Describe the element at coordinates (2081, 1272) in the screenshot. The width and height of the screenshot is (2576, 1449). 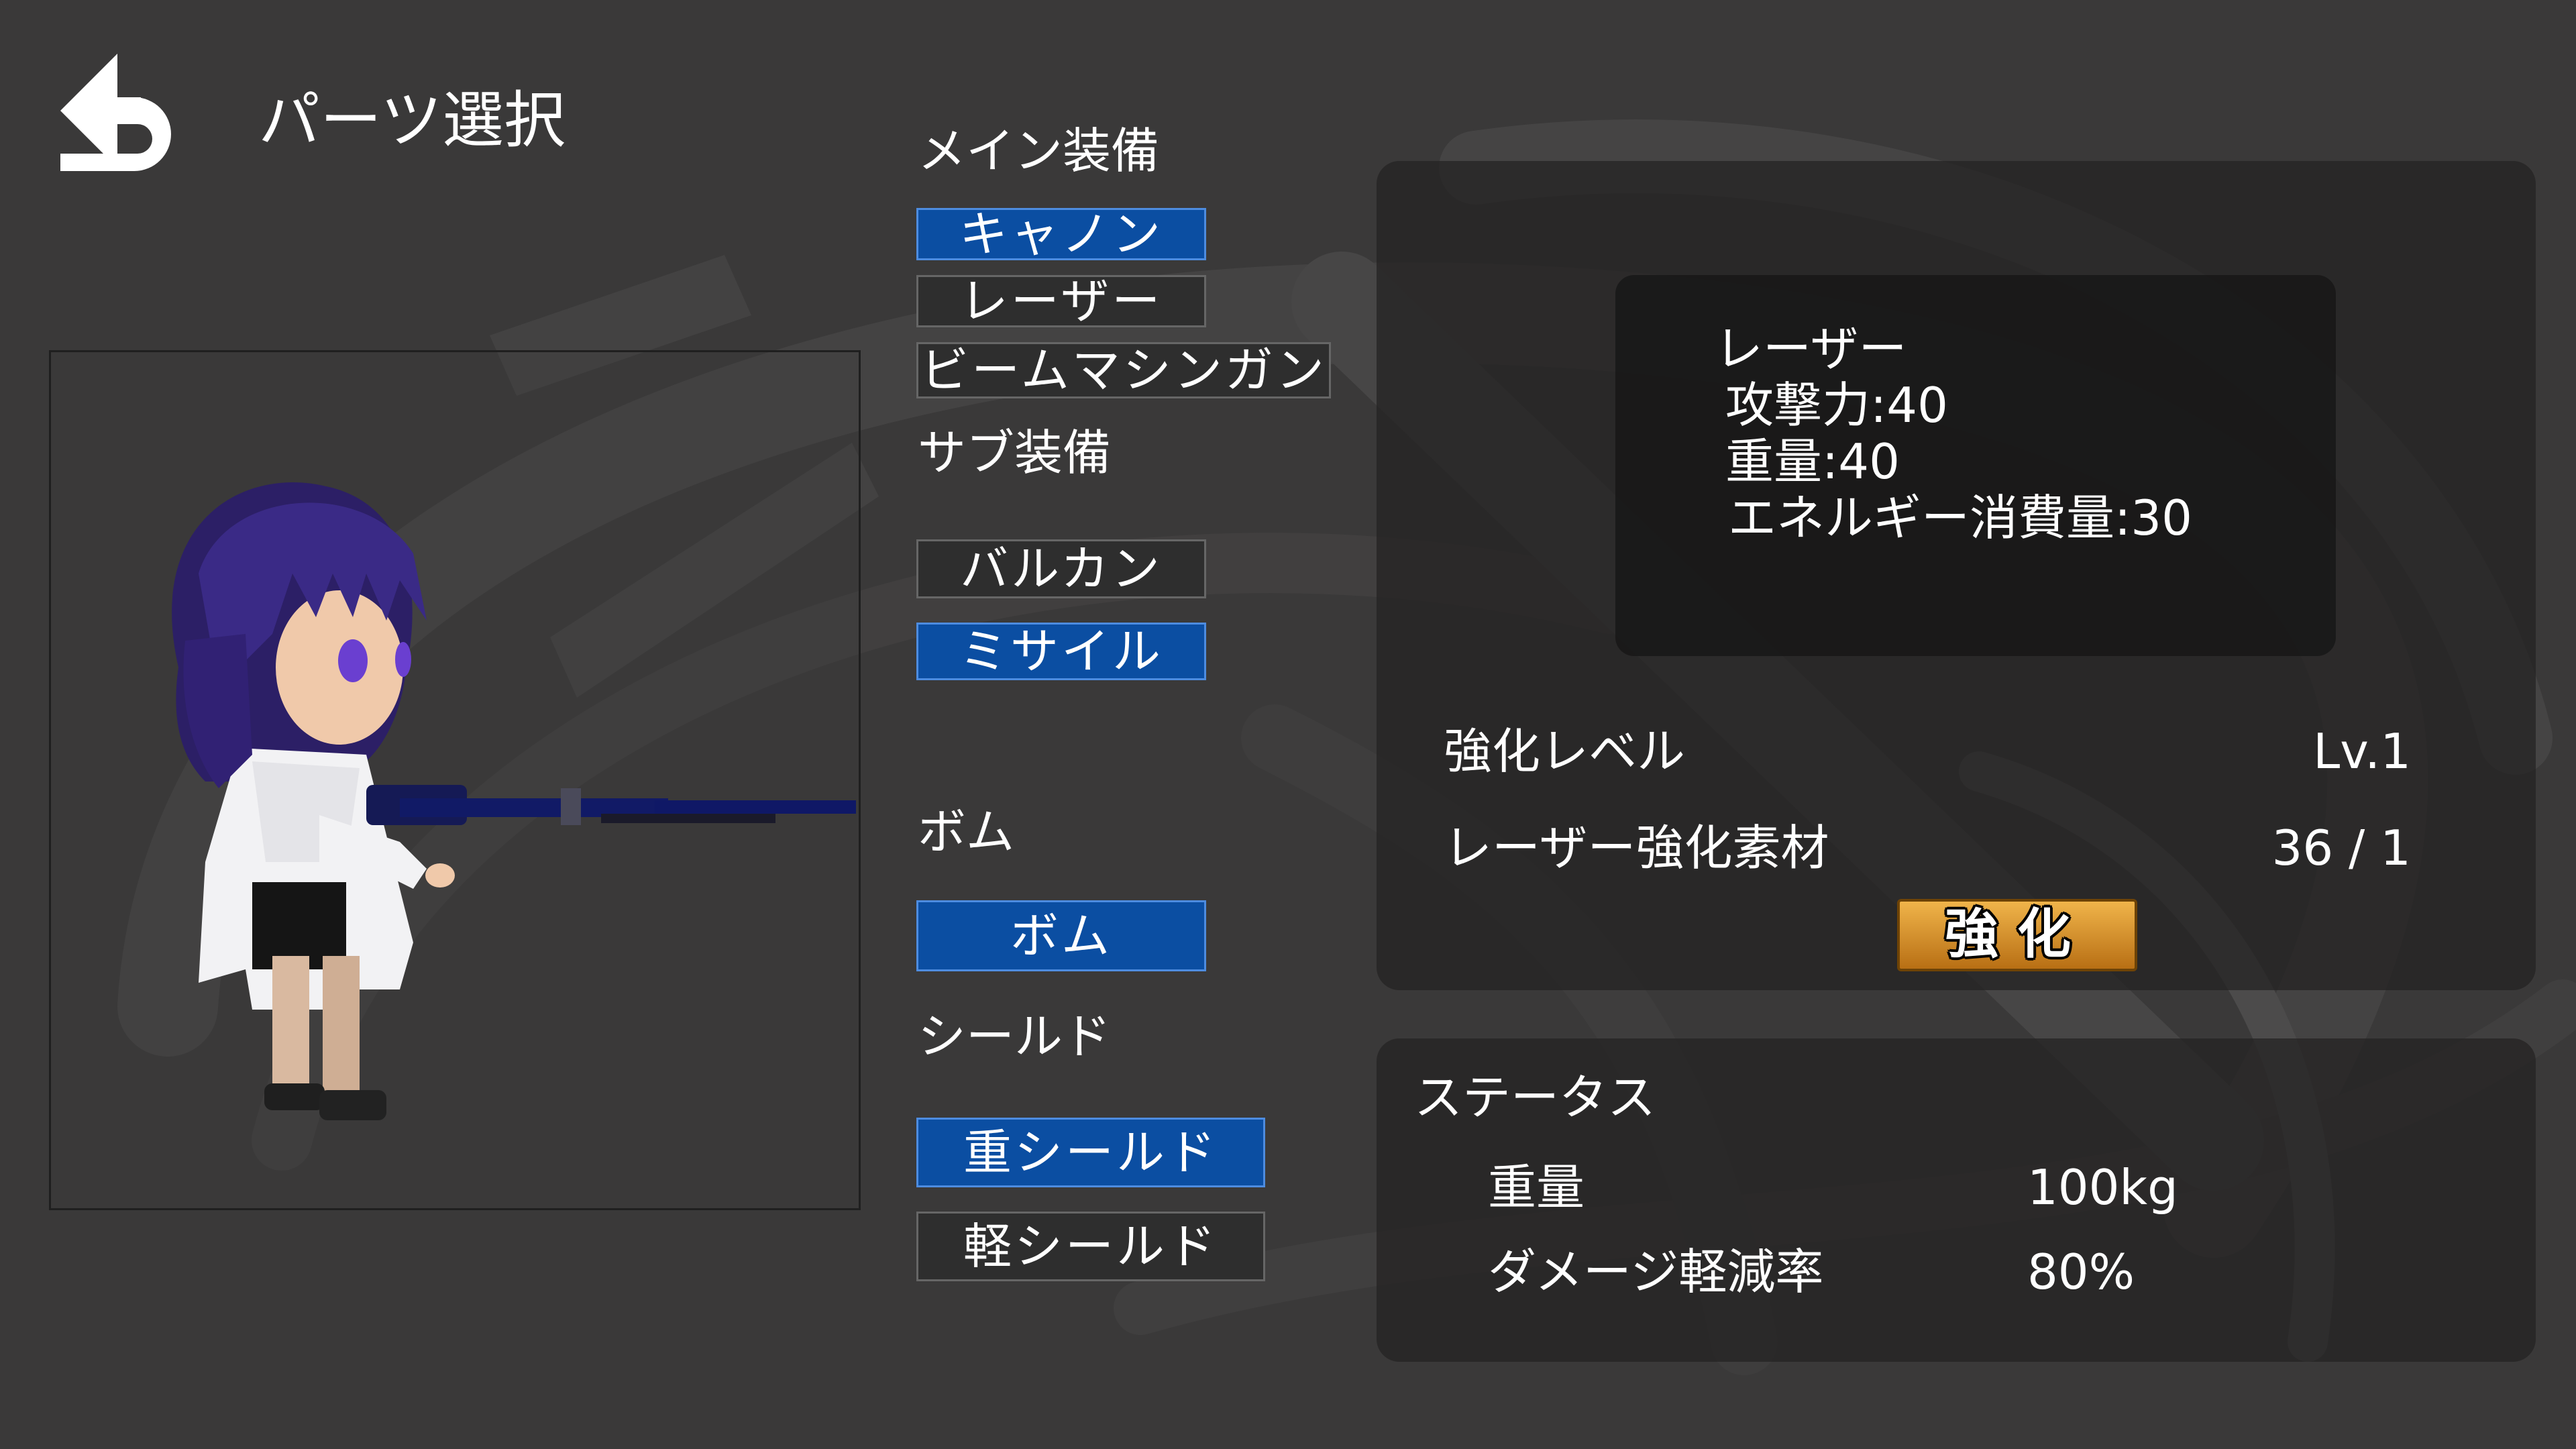
I see `status-damage-reduction-value: 80%` at that location.